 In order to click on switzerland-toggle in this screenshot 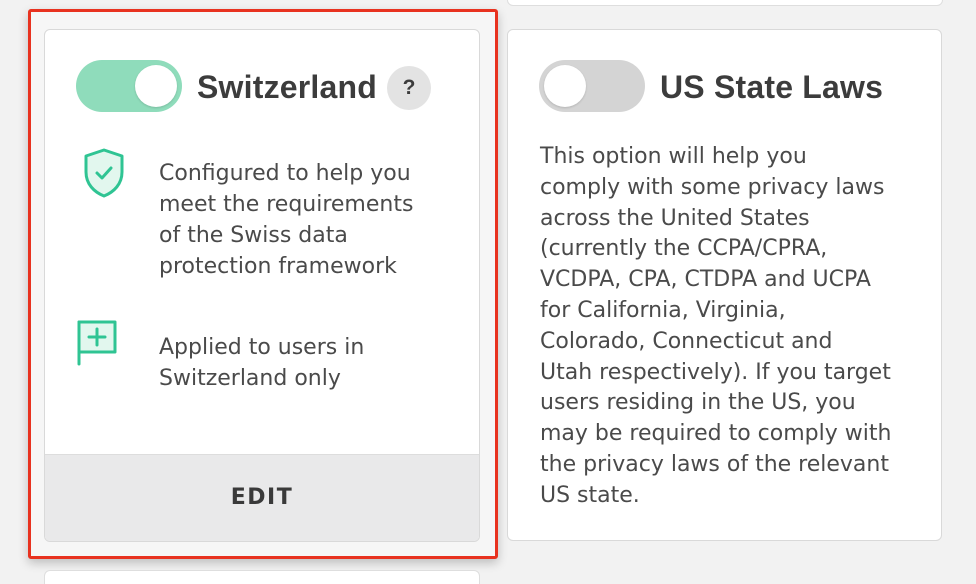, I will do `click(129, 86)`.